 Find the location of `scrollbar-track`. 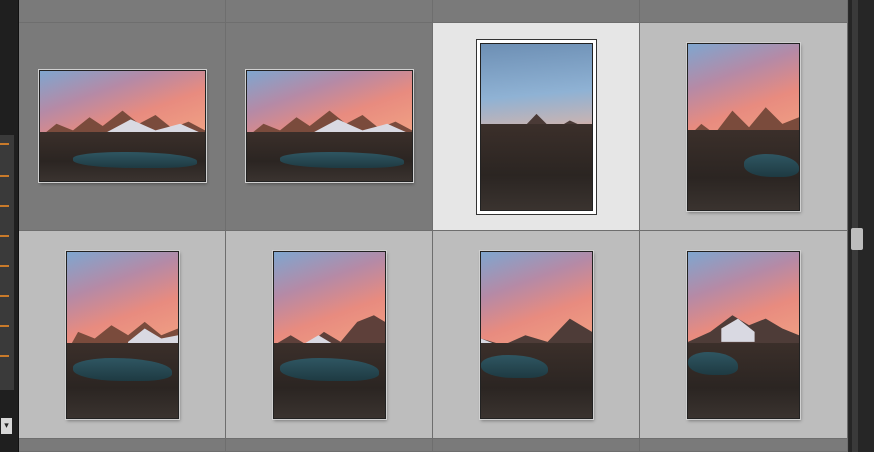

scrollbar-track is located at coordinates (855, 226).